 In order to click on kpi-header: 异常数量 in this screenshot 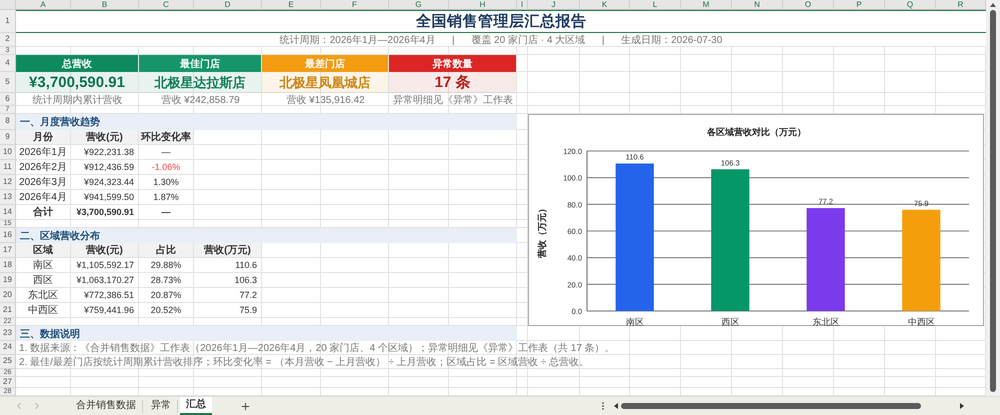, I will do `click(452, 63)`.